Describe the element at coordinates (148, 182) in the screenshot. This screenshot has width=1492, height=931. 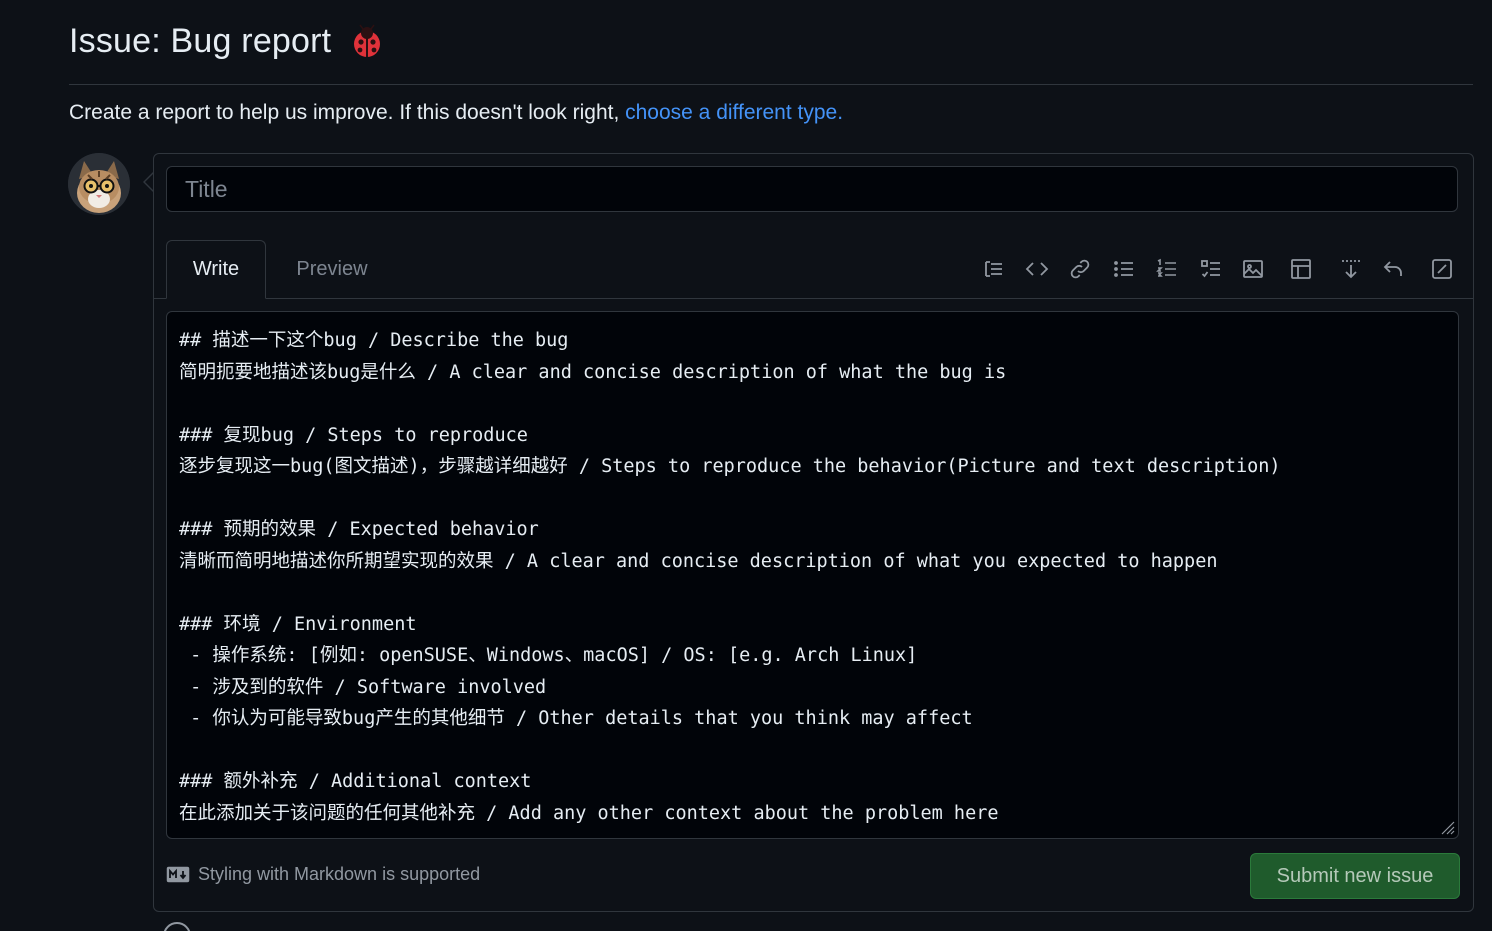
I see `comment-bubble-arrow` at that location.